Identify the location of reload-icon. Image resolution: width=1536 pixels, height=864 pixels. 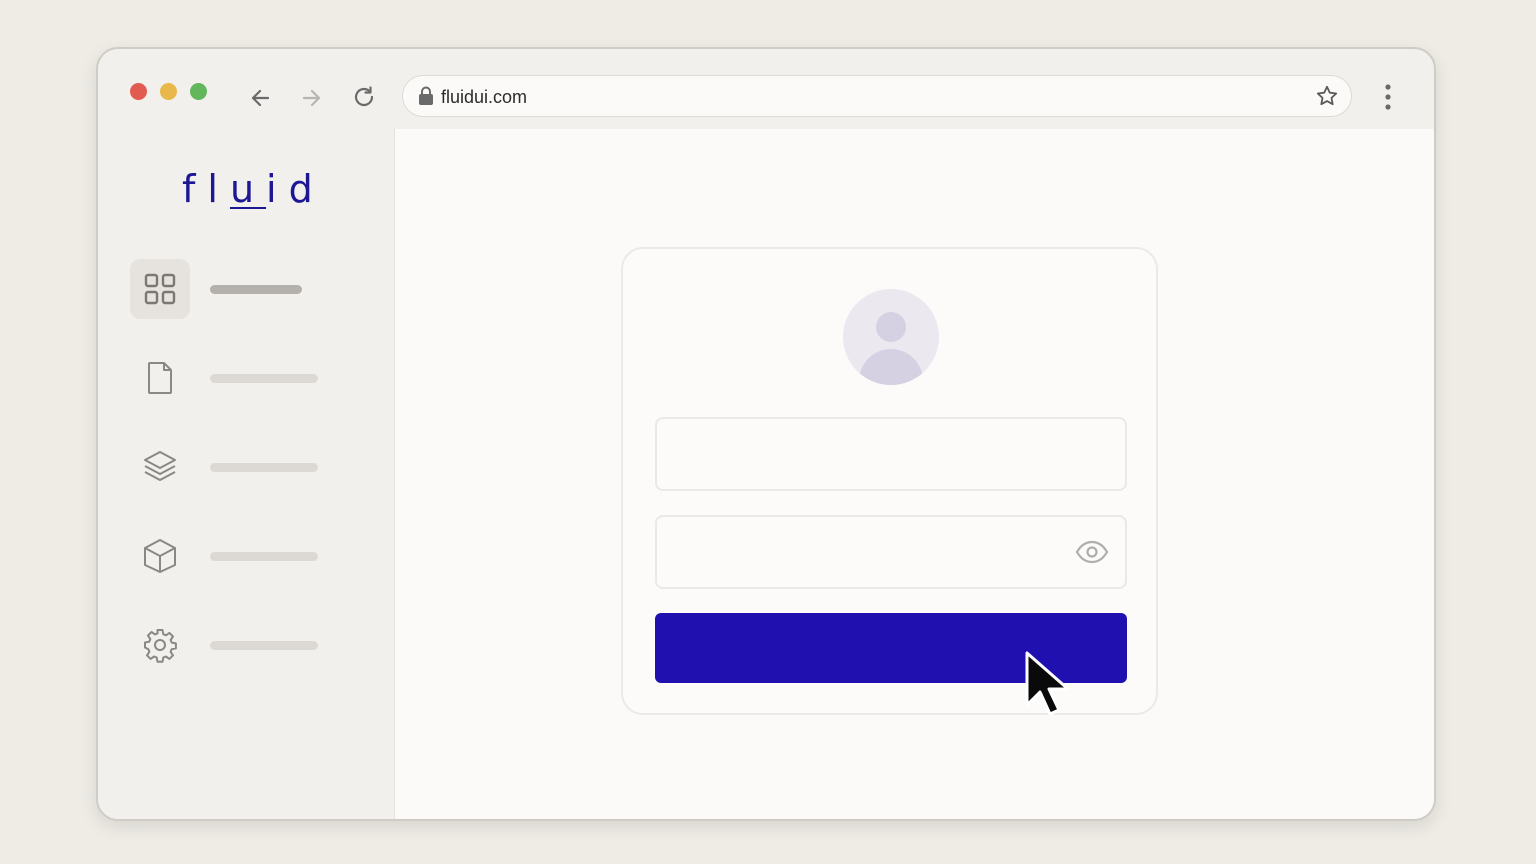
(364, 96).